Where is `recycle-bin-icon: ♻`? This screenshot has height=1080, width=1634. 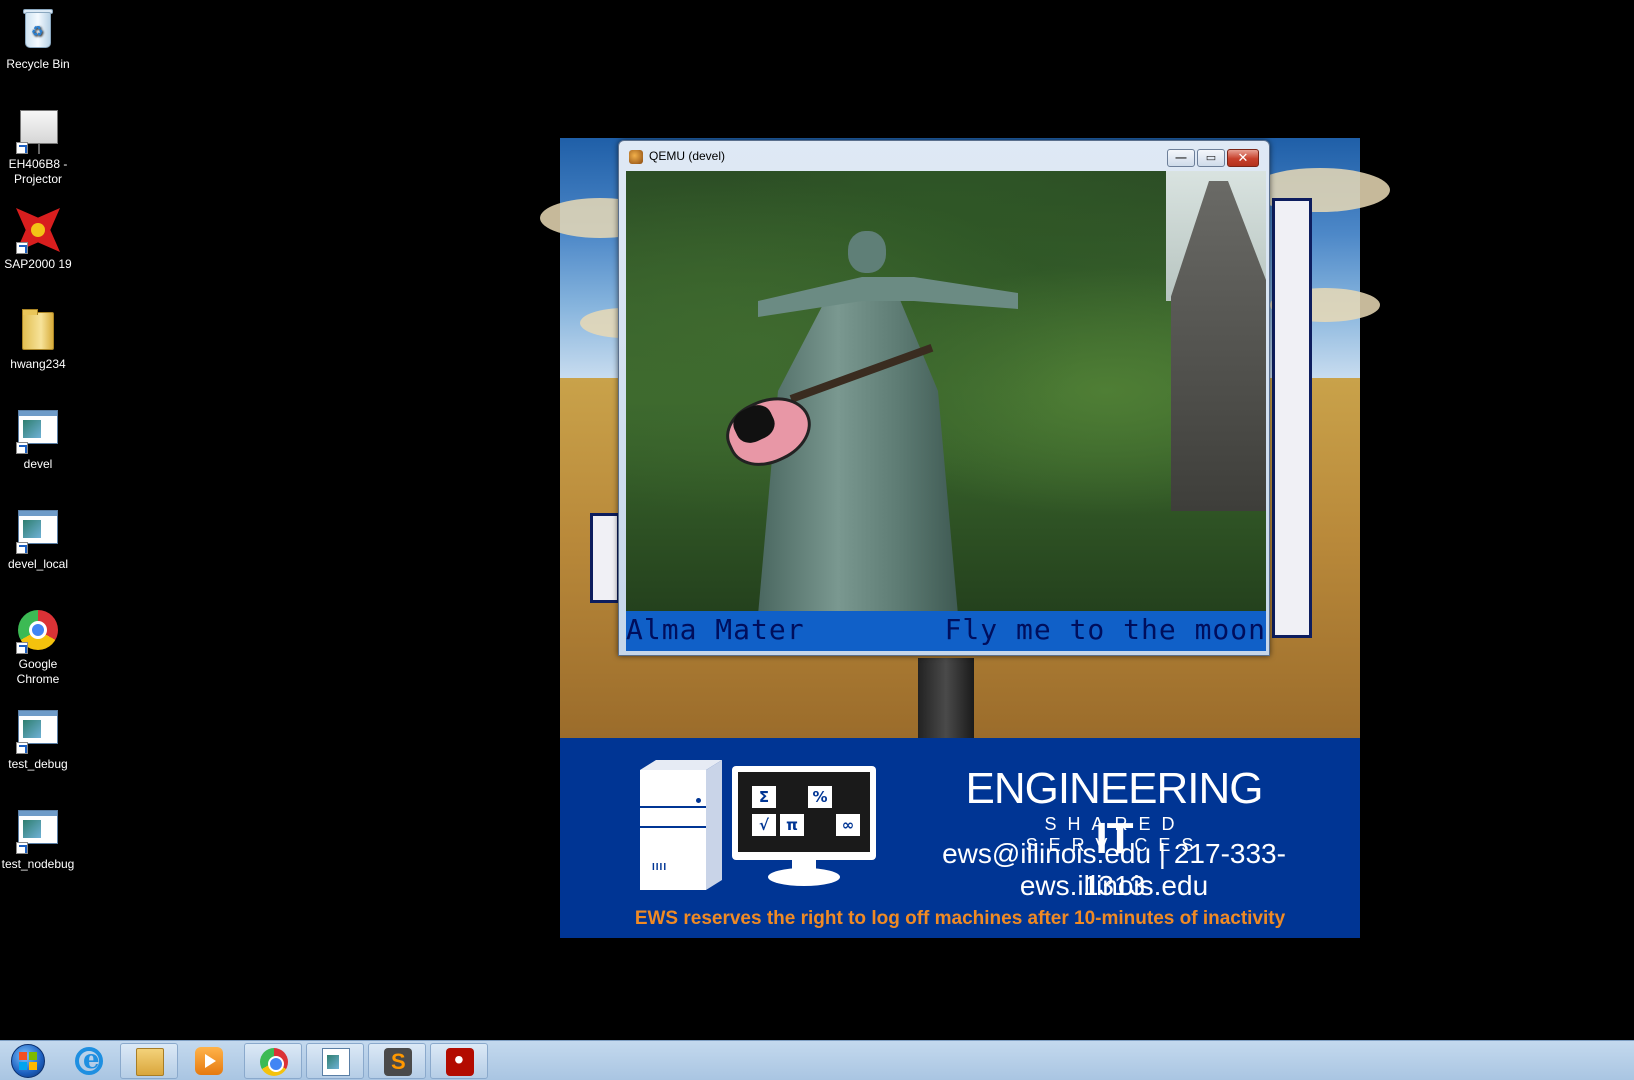 recycle-bin-icon: ♻ is located at coordinates (38, 30).